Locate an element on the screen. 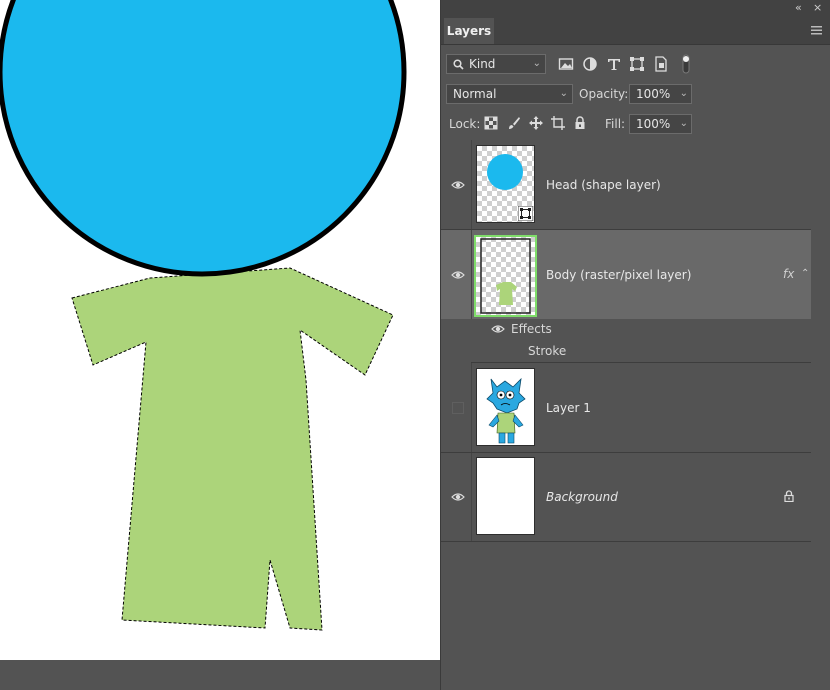 This screenshot has width=830, height=690. lock-position-icon is located at coordinates (537, 124).